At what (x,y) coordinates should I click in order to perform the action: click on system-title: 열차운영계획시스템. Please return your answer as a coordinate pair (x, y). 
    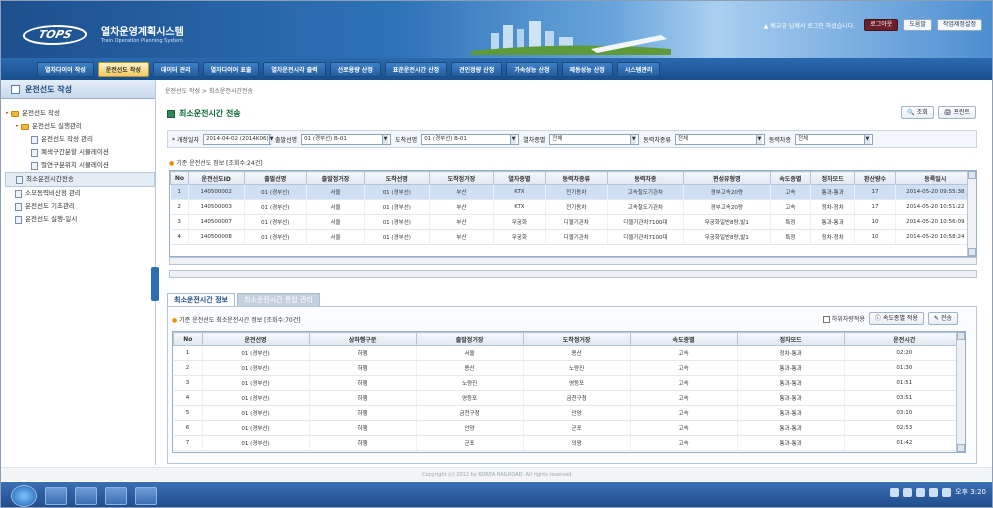
    Looking at the image, I should click on (142, 32).